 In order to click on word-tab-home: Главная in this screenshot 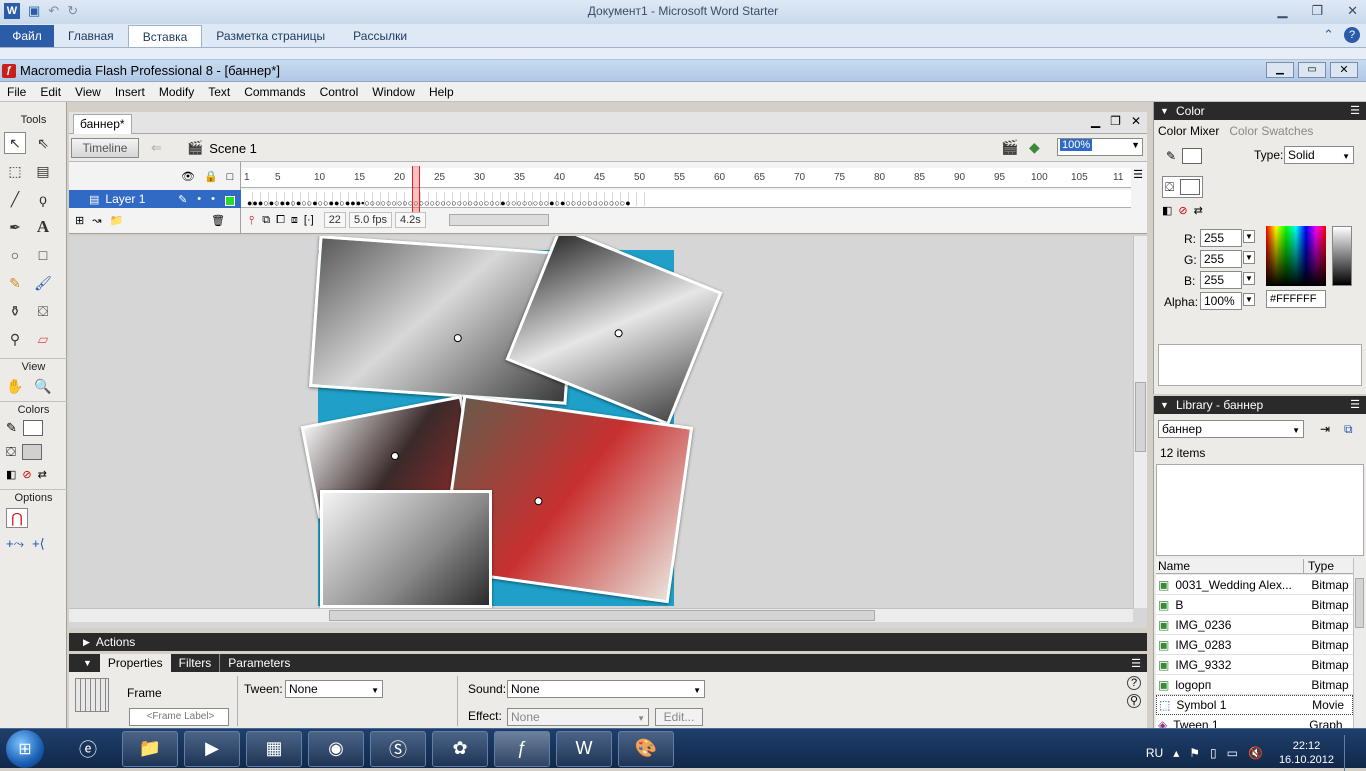, I will do `click(91, 36)`.